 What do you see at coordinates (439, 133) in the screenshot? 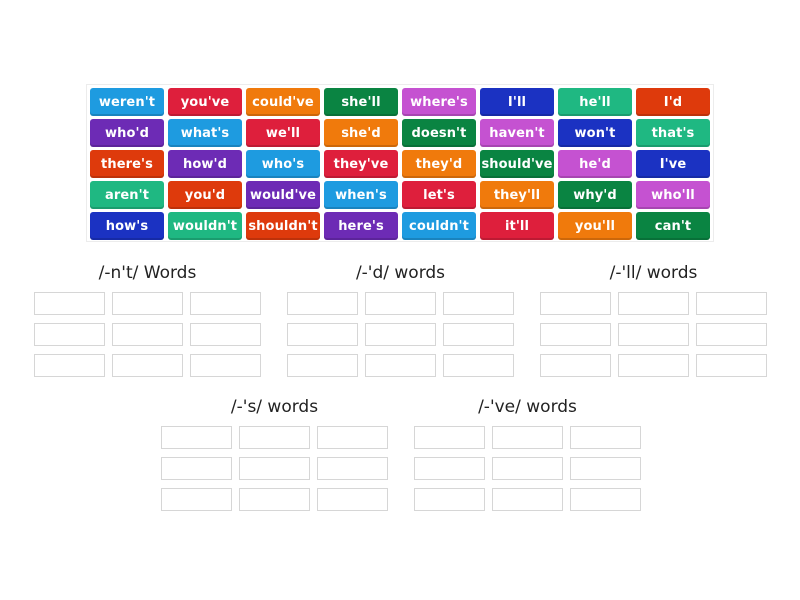
I see `word-tile: doesn't` at bounding box center [439, 133].